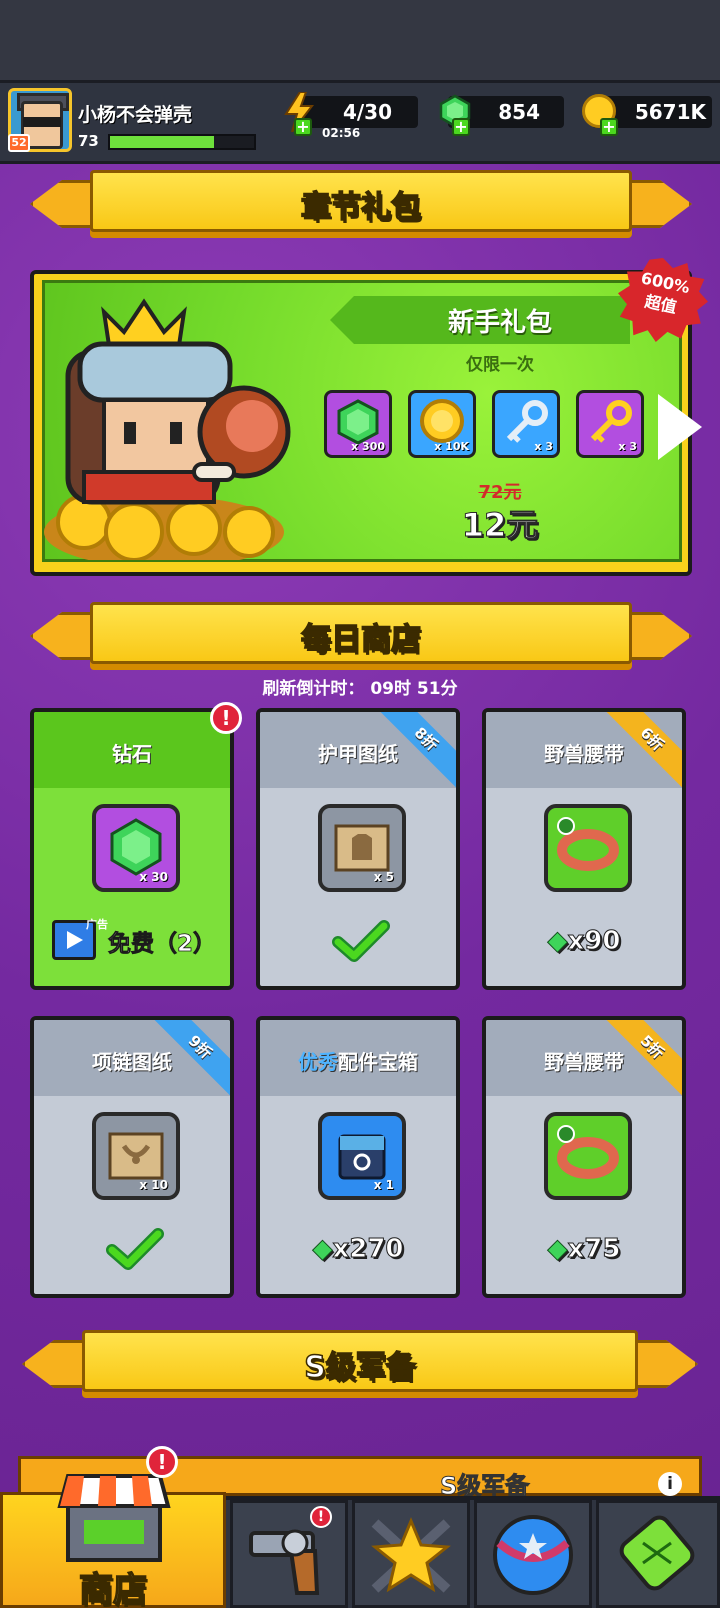 Image resolution: width=720 pixels, height=1608 pixels. Describe the element at coordinates (358, 424) in the screenshot. I see `gift-item-gem: x 300` at that location.